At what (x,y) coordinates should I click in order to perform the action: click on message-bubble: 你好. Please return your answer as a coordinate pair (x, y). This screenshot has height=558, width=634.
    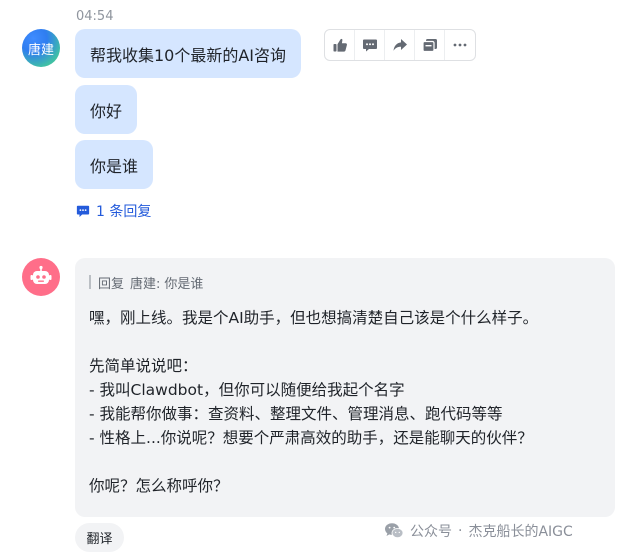
    Looking at the image, I should click on (106, 109).